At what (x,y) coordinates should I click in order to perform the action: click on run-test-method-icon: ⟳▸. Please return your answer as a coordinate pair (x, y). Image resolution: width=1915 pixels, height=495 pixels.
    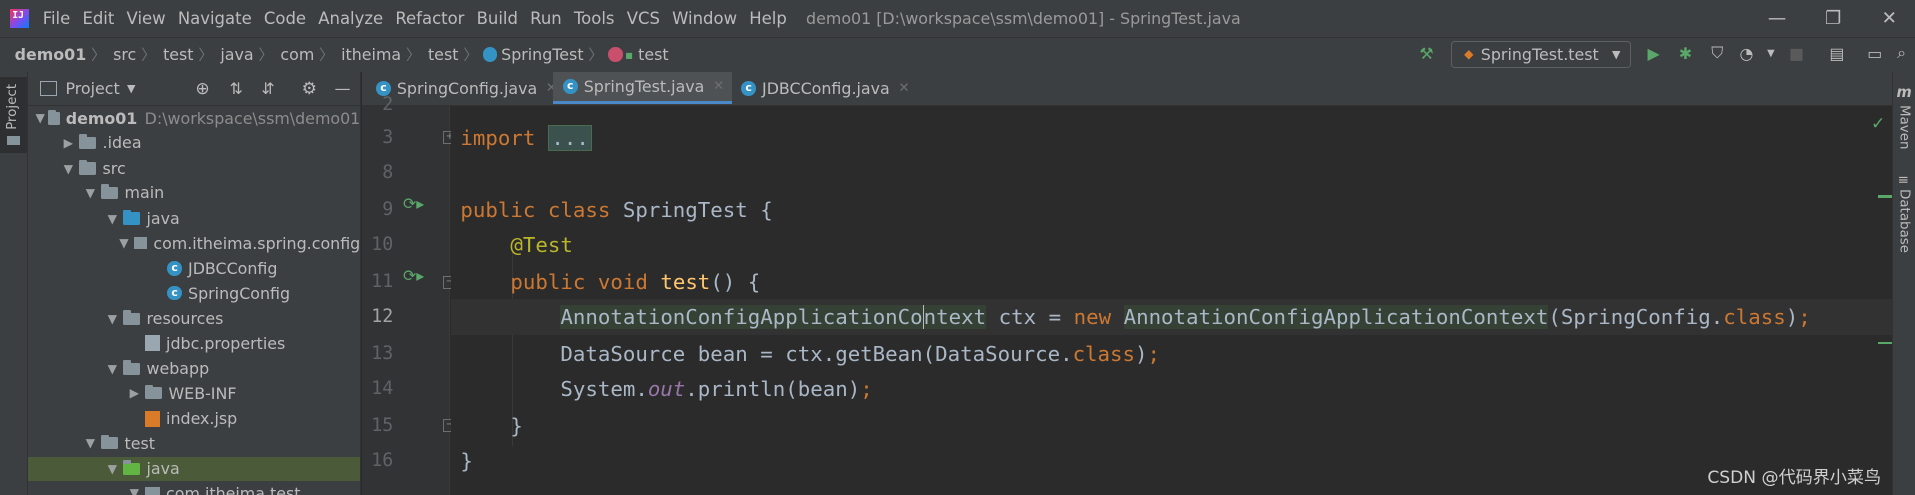
    Looking at the image, I should click on (413, 276).